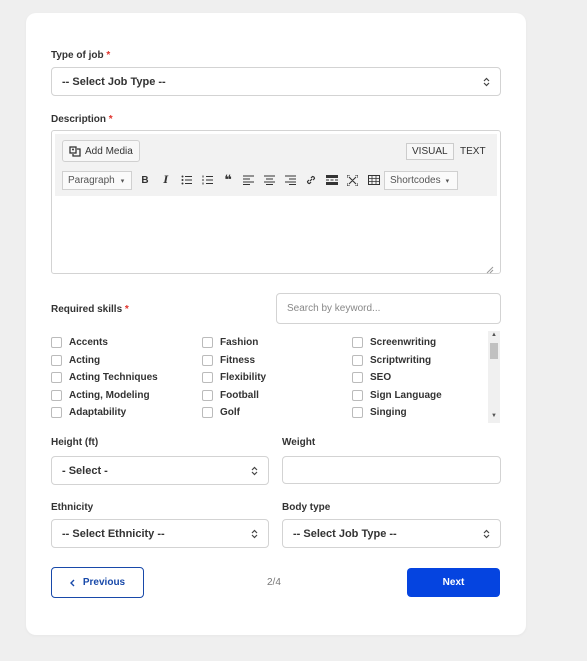 This screenshot has width=587, height=661. What do you see at coordinates (276, 234) in the screenshot?
I see `editor-content-area` at bounding box center [276, 234].